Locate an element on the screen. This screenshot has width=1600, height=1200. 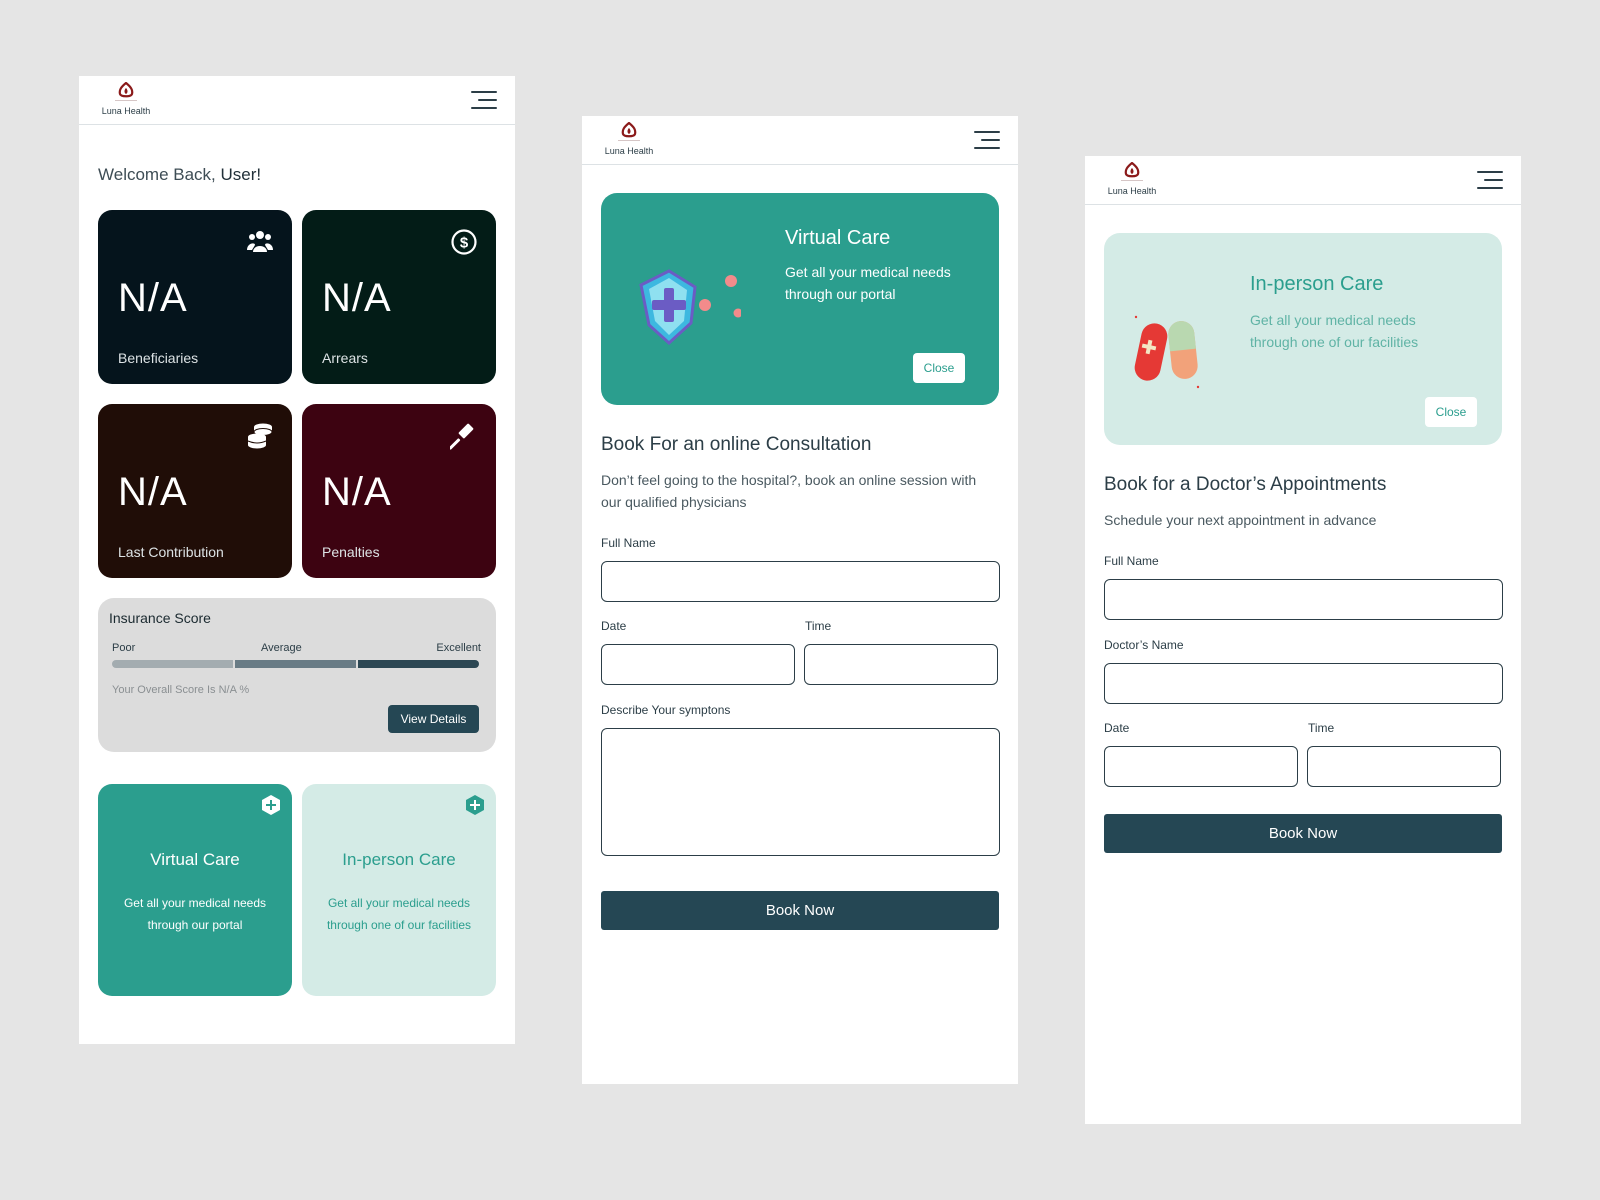
form-title: Book For an online Consultation is located at coordinates (736, 444).